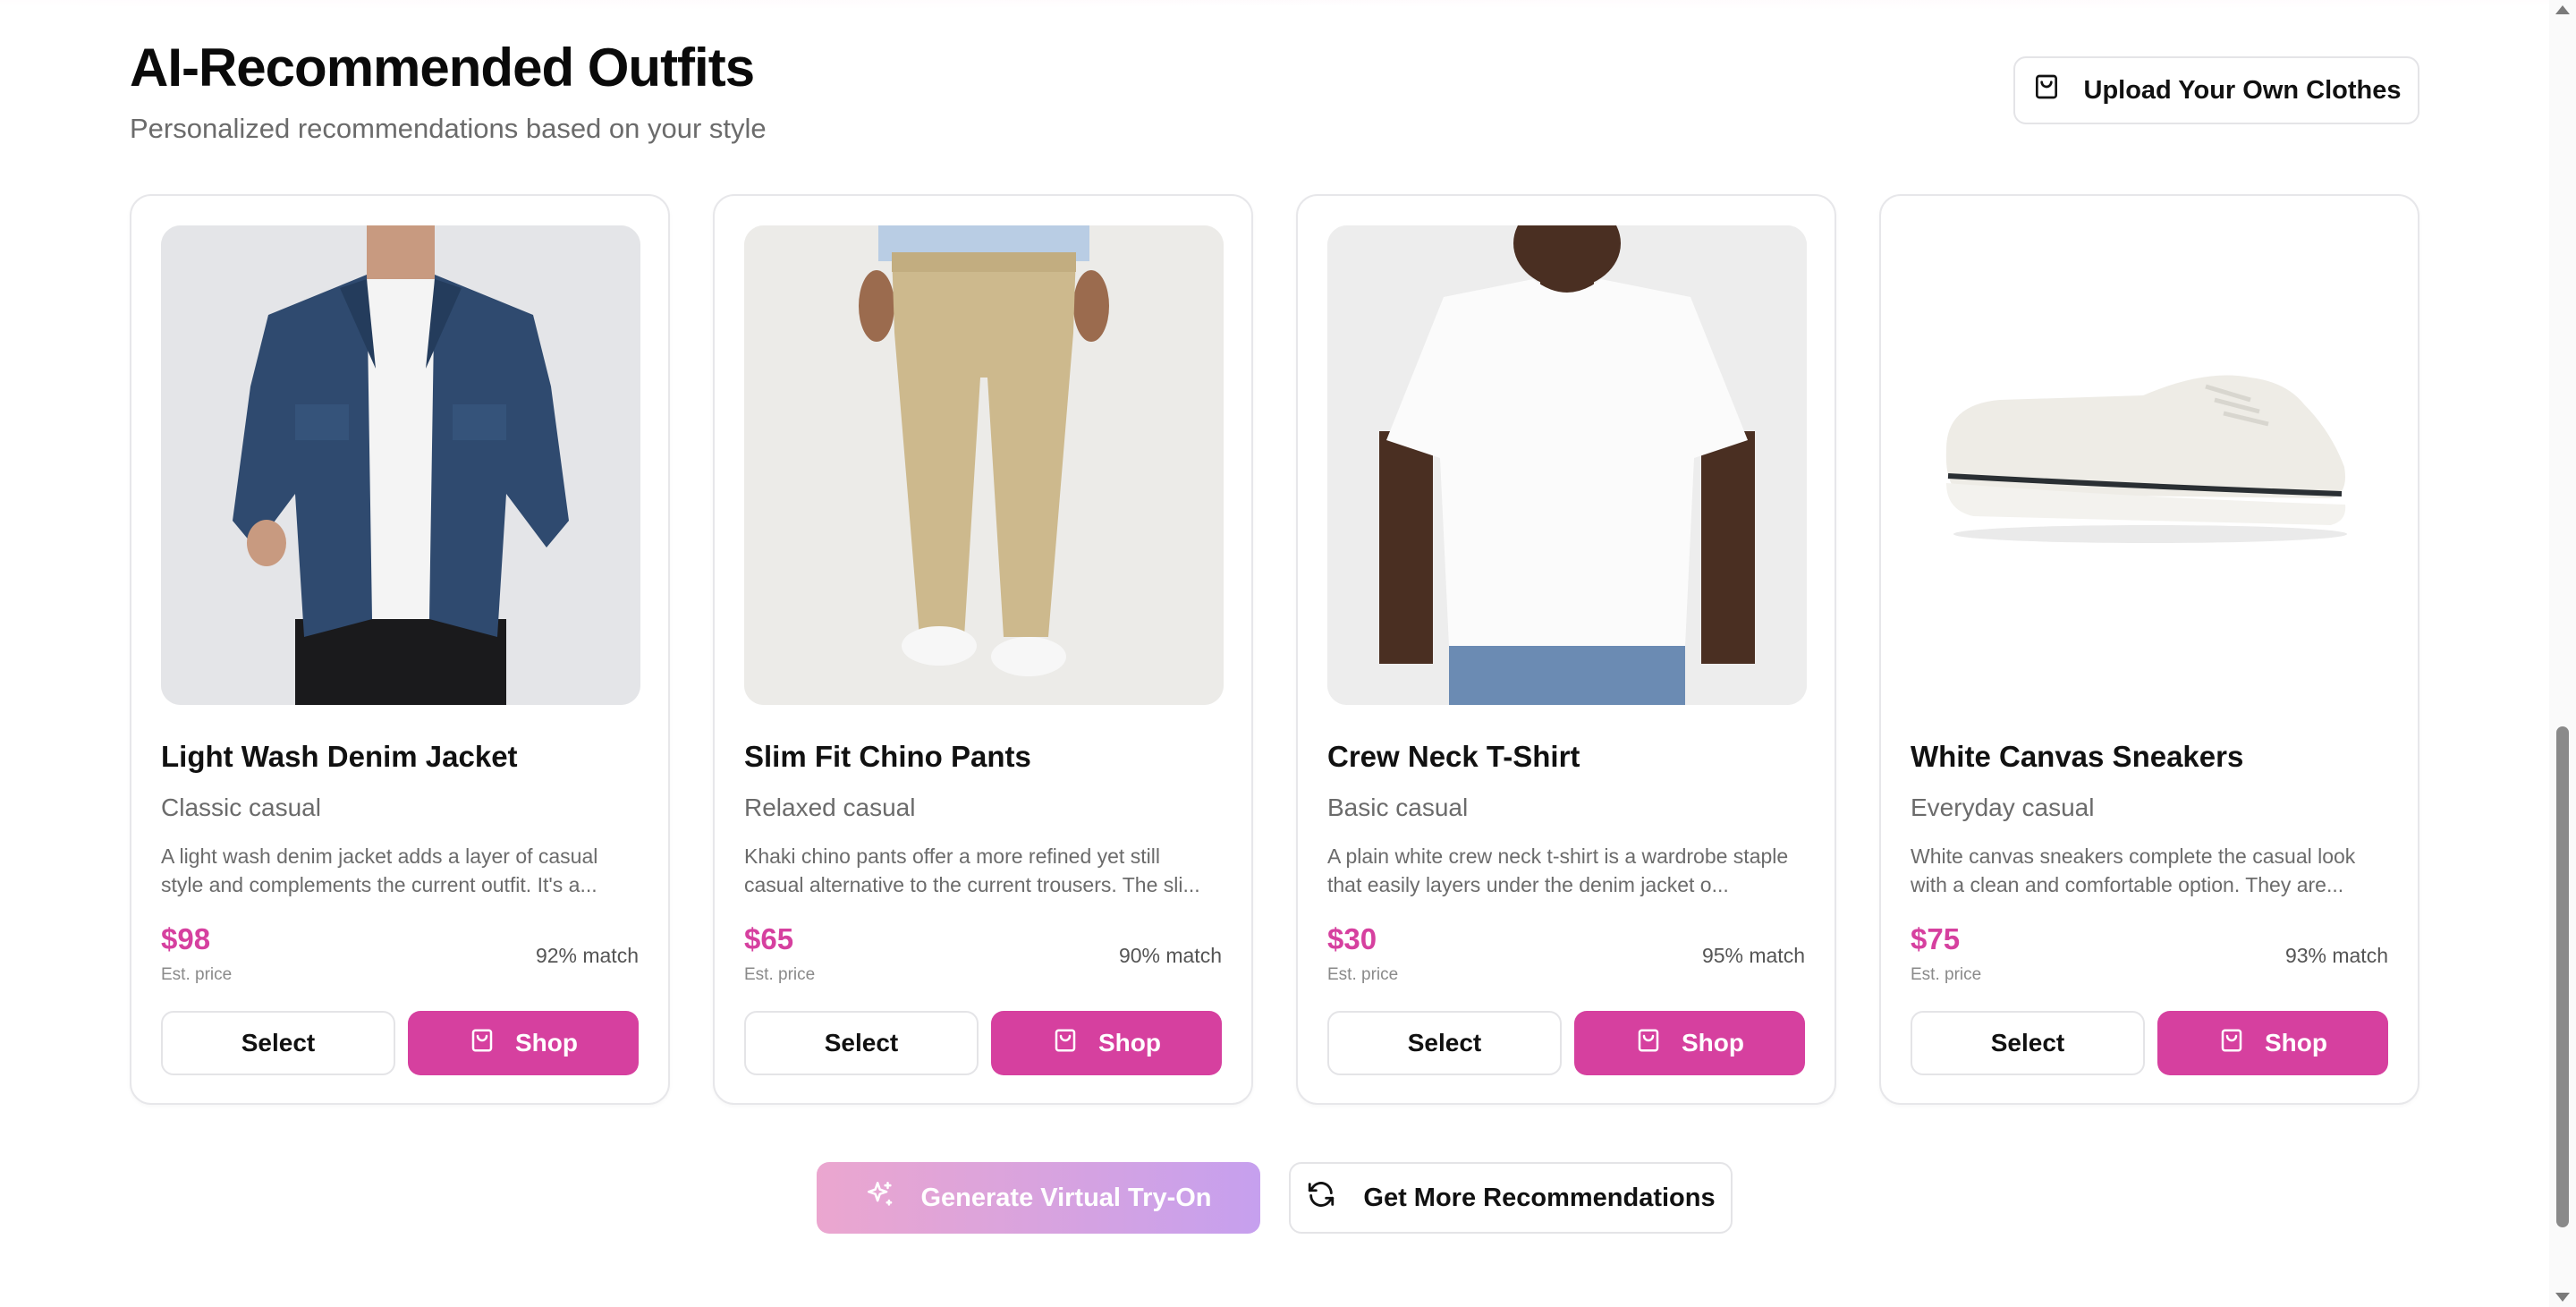 The image size is (2576, 1307). Describe the element at coordinates (2562, 653) in the screenshot. I see `vertical-scrollbar` at that location.